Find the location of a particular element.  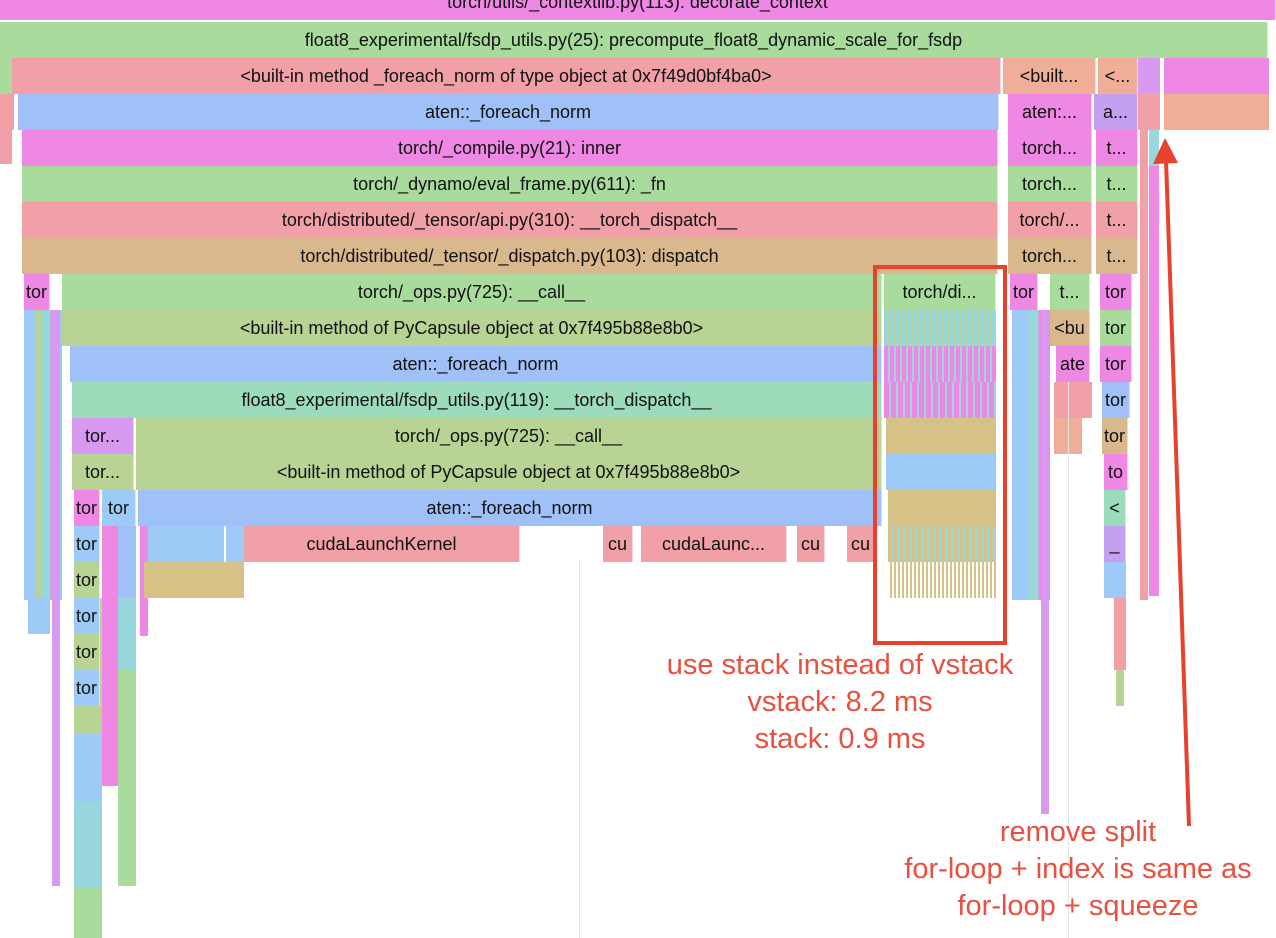

annotation-line: stack: 0.9 ms is located at coordinates (840, 739).